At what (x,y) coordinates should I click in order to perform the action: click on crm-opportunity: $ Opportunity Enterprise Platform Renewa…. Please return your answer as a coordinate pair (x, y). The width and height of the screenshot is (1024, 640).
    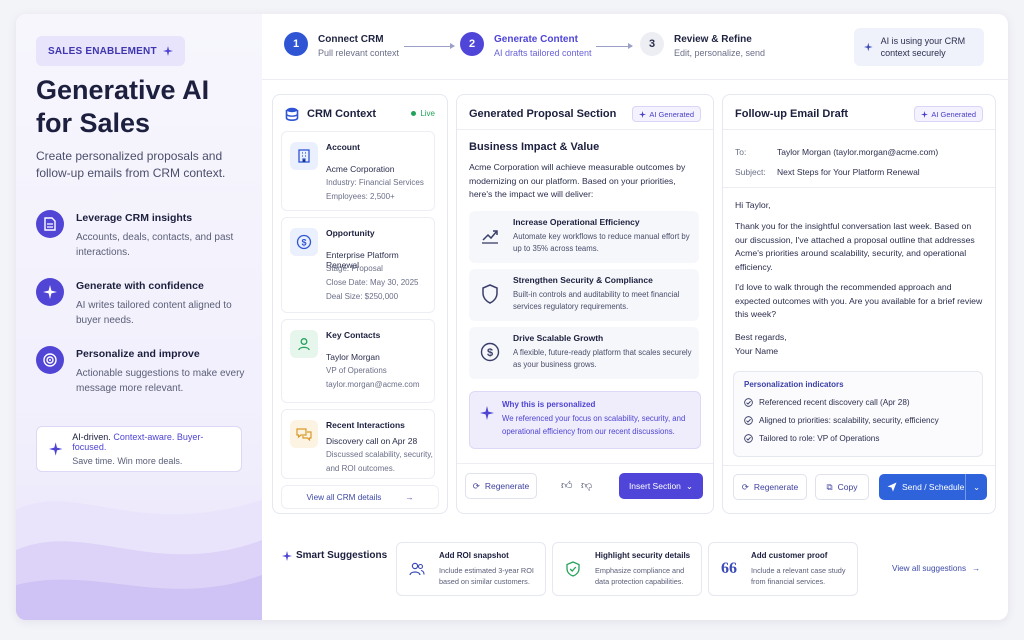
    Looking at the image, I should click on (358, 265).